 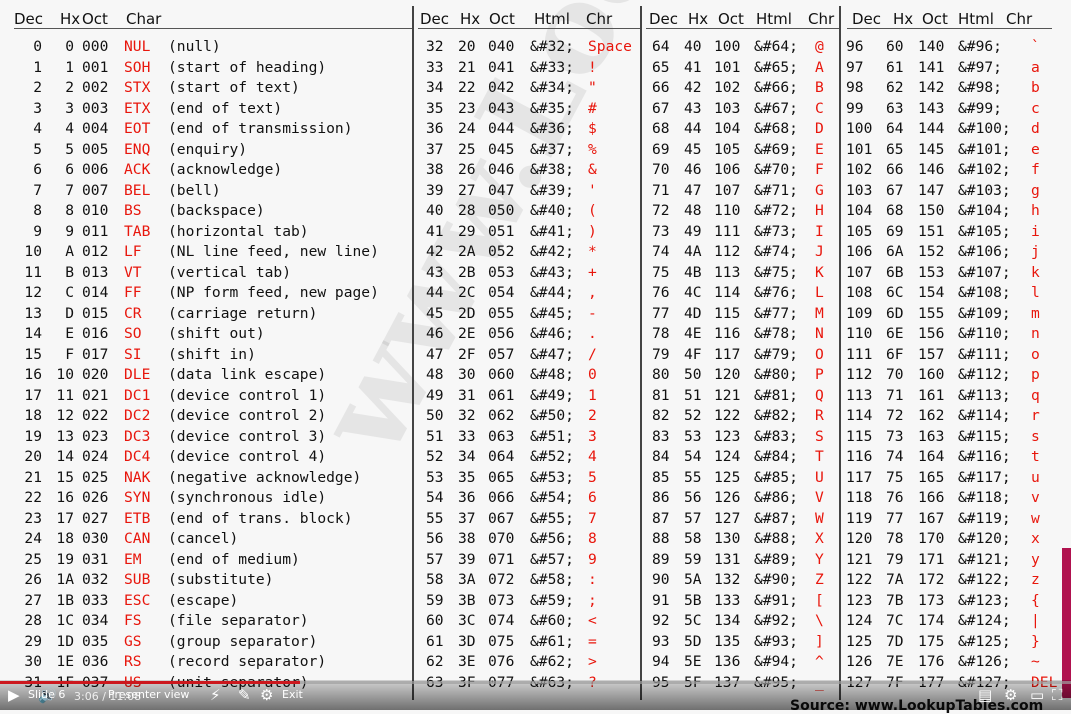 What do you see at coordinates (501, 108) in the screenshot?
I see `table-cell: 043` at bounding box center [501, 108].